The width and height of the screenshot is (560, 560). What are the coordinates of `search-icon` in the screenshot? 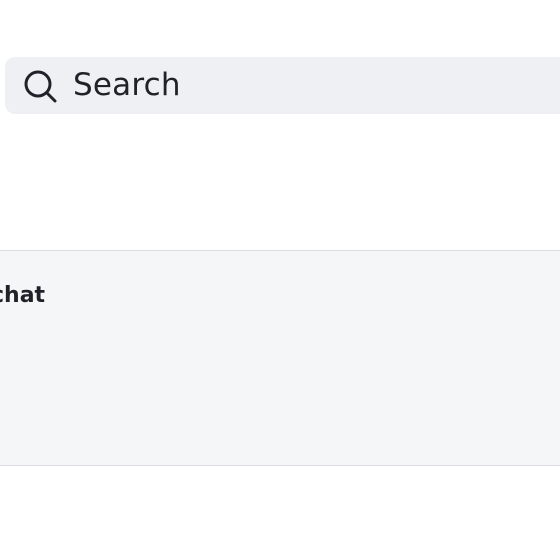 It's located at (40, 86).